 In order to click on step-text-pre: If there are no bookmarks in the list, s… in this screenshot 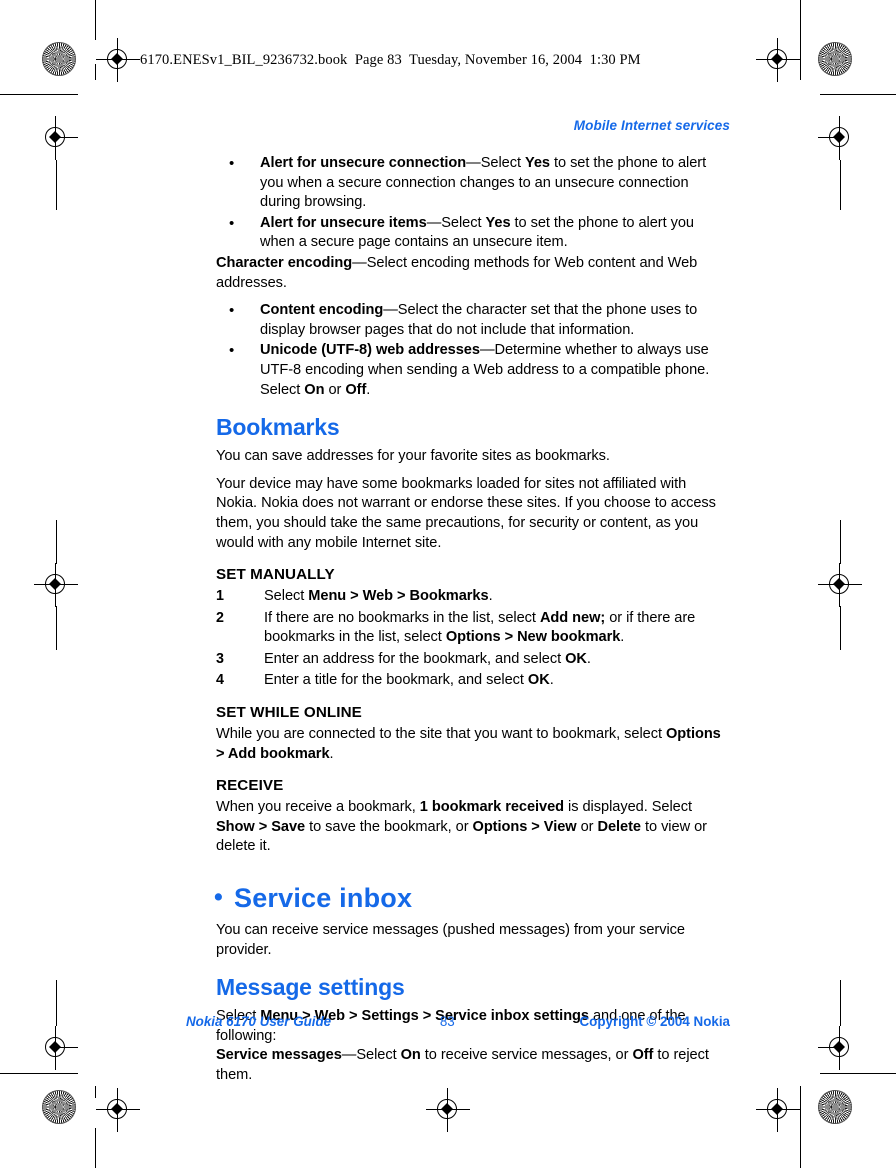, I will do `click(402, 617)`.